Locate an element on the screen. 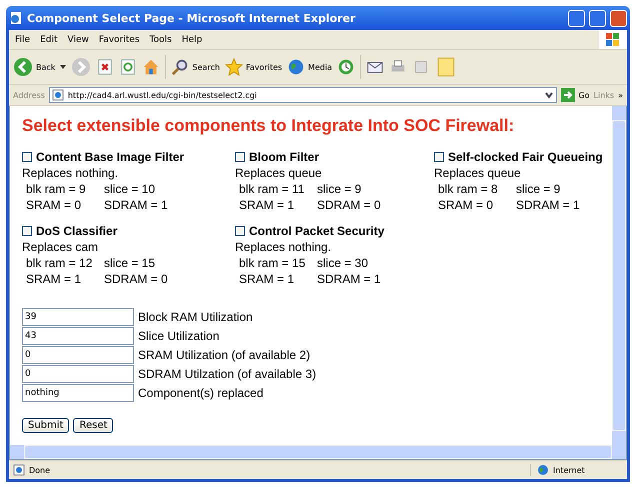  menu-item: View is located at coordinates (78, 39).